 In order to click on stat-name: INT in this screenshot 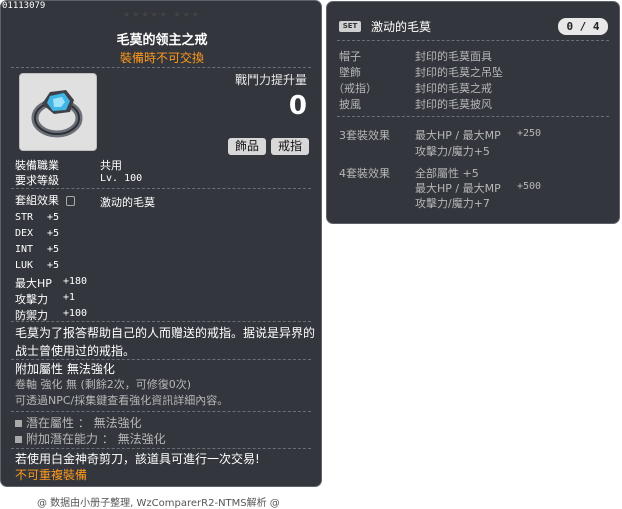, I will do `click(24, 249)`.